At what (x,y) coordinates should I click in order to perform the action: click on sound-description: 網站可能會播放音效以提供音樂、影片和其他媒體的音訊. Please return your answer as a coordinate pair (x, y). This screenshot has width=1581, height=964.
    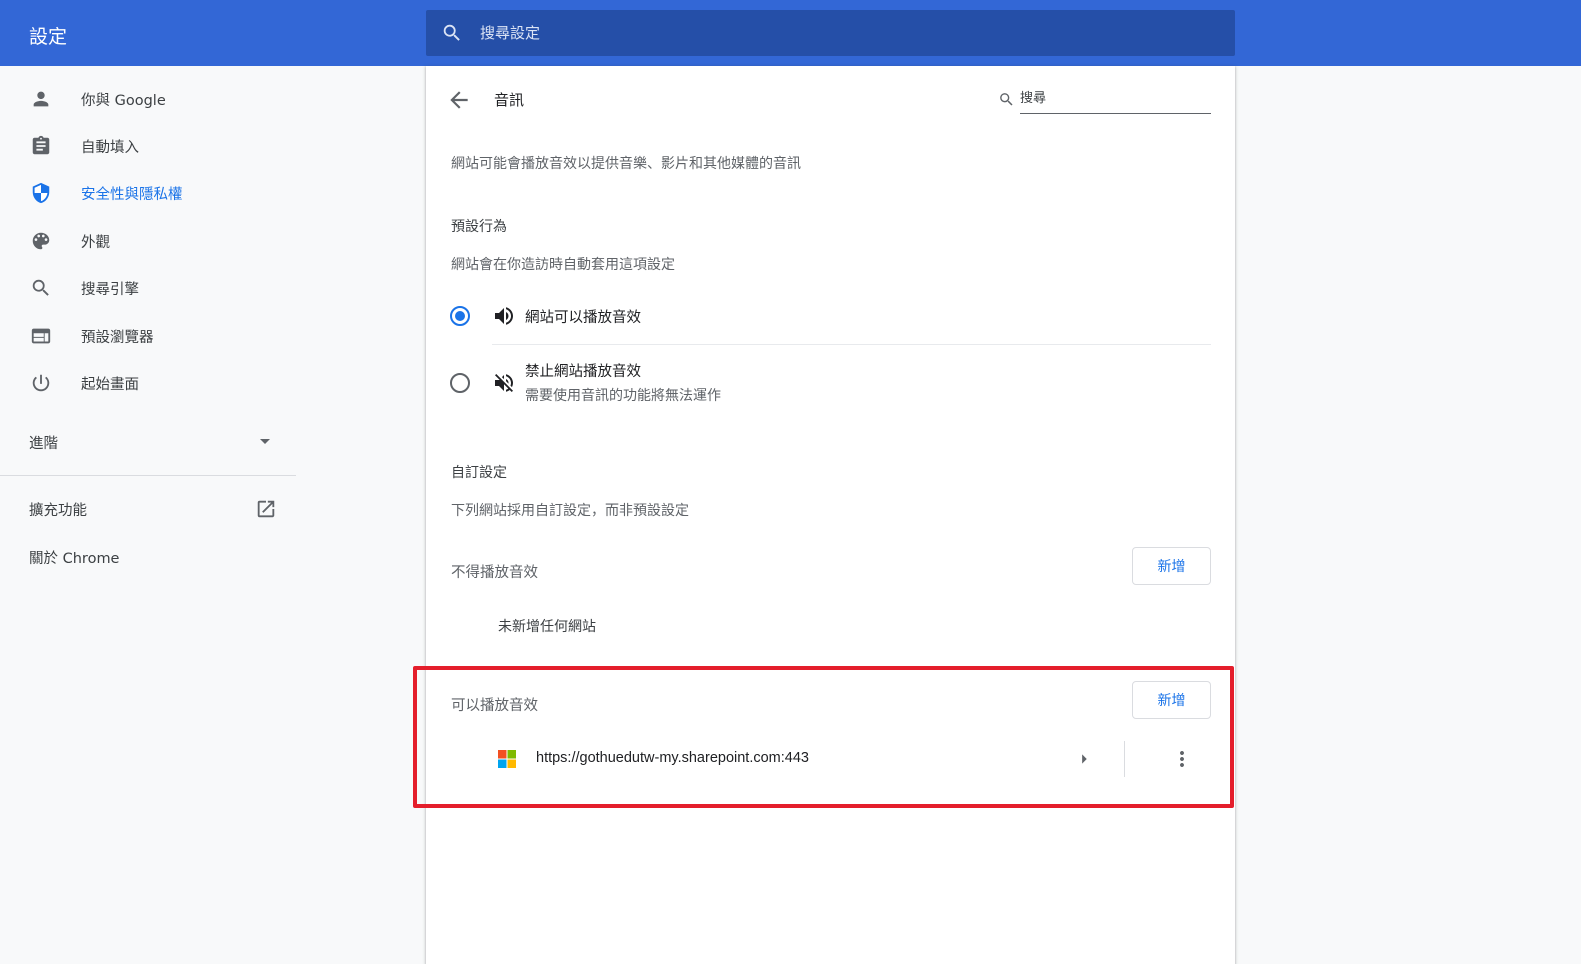
    Looking at the image, I should click on (626, 164).